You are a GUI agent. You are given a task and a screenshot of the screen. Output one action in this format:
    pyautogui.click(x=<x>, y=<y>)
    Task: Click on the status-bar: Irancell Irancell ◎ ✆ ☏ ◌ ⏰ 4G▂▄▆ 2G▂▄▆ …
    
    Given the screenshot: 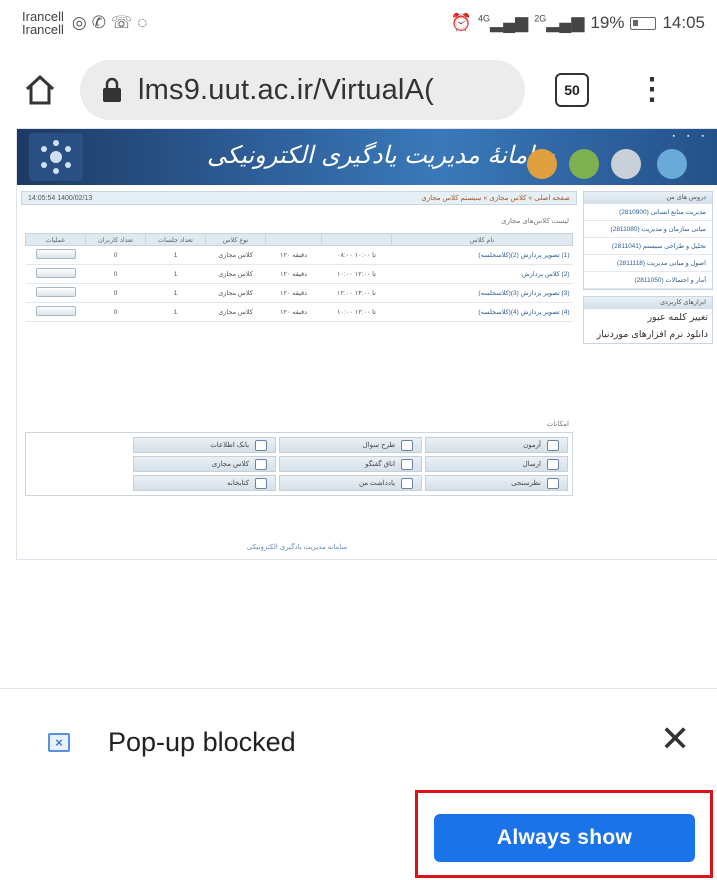 What is the action you would take?
    pyautogui.click(x=358, y=23)
    